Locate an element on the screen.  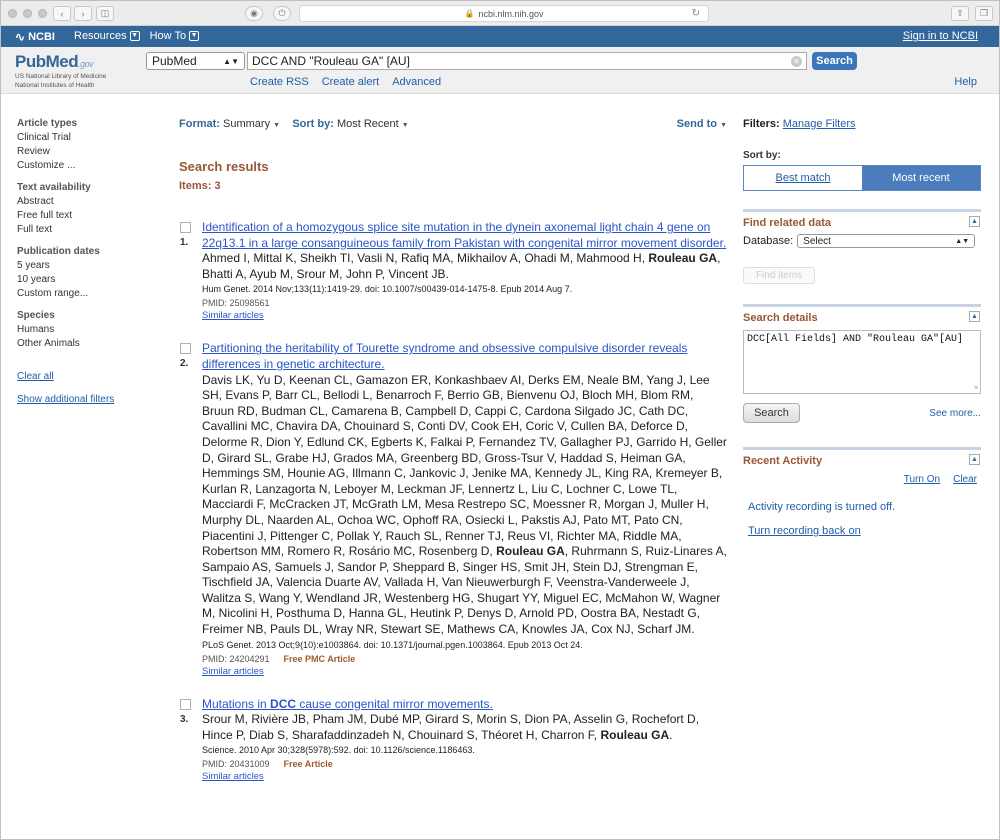
caret-down-icon: ▼ is located at coordinates (277, 125).